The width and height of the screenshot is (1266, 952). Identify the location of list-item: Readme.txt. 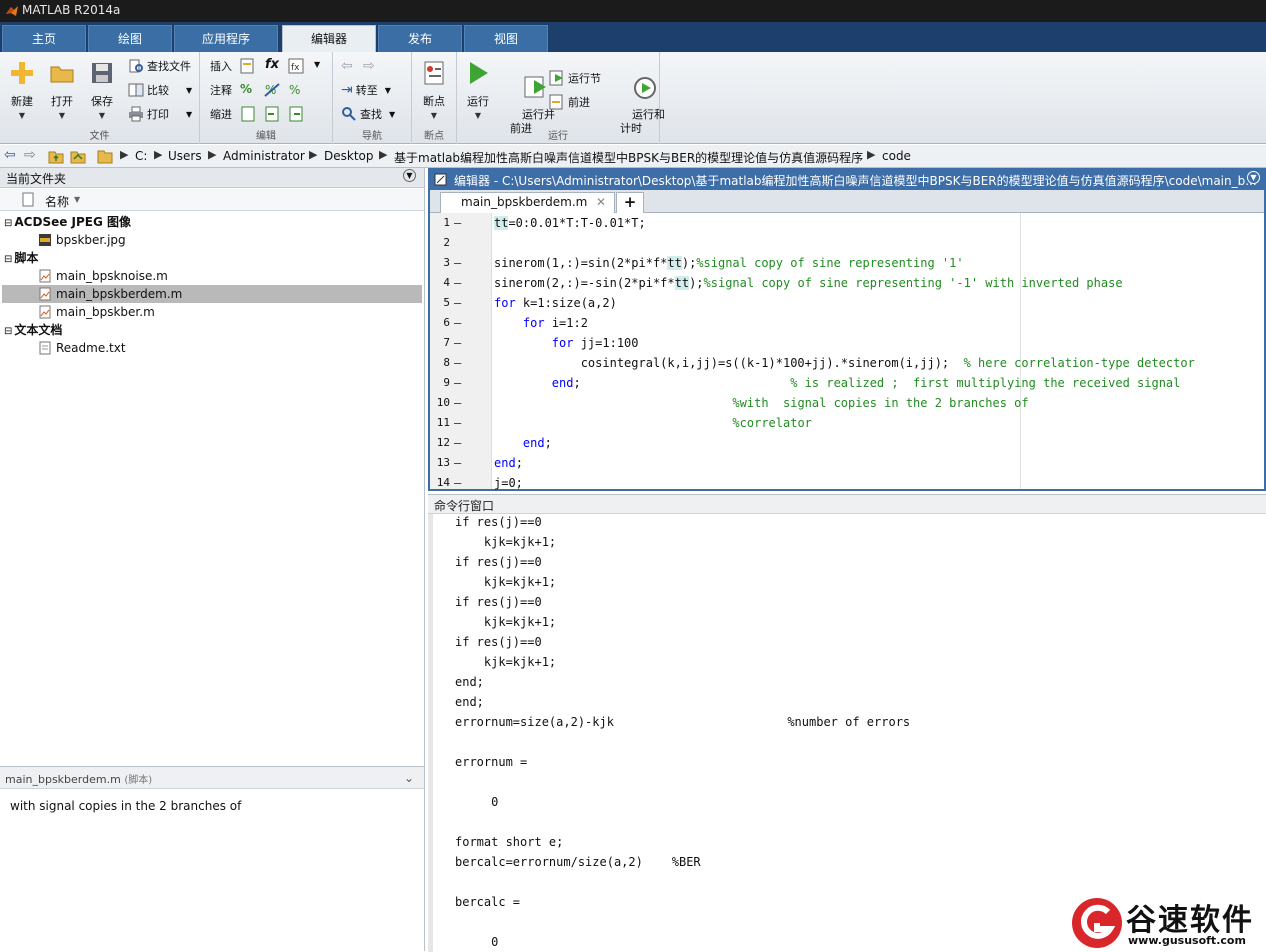
(212, 348).